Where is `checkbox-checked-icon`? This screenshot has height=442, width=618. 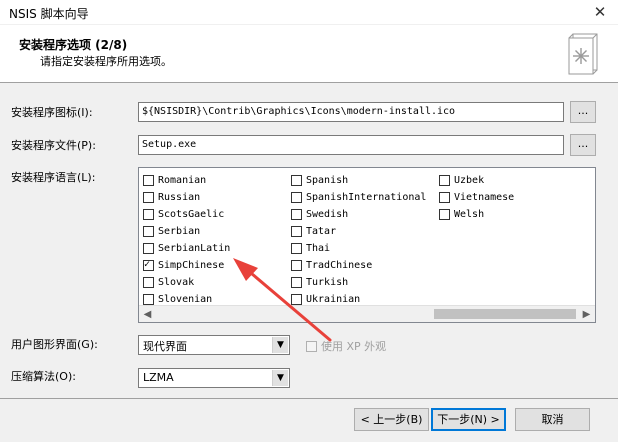
checkbox-checked-icon is located at coordinates (148, 264).